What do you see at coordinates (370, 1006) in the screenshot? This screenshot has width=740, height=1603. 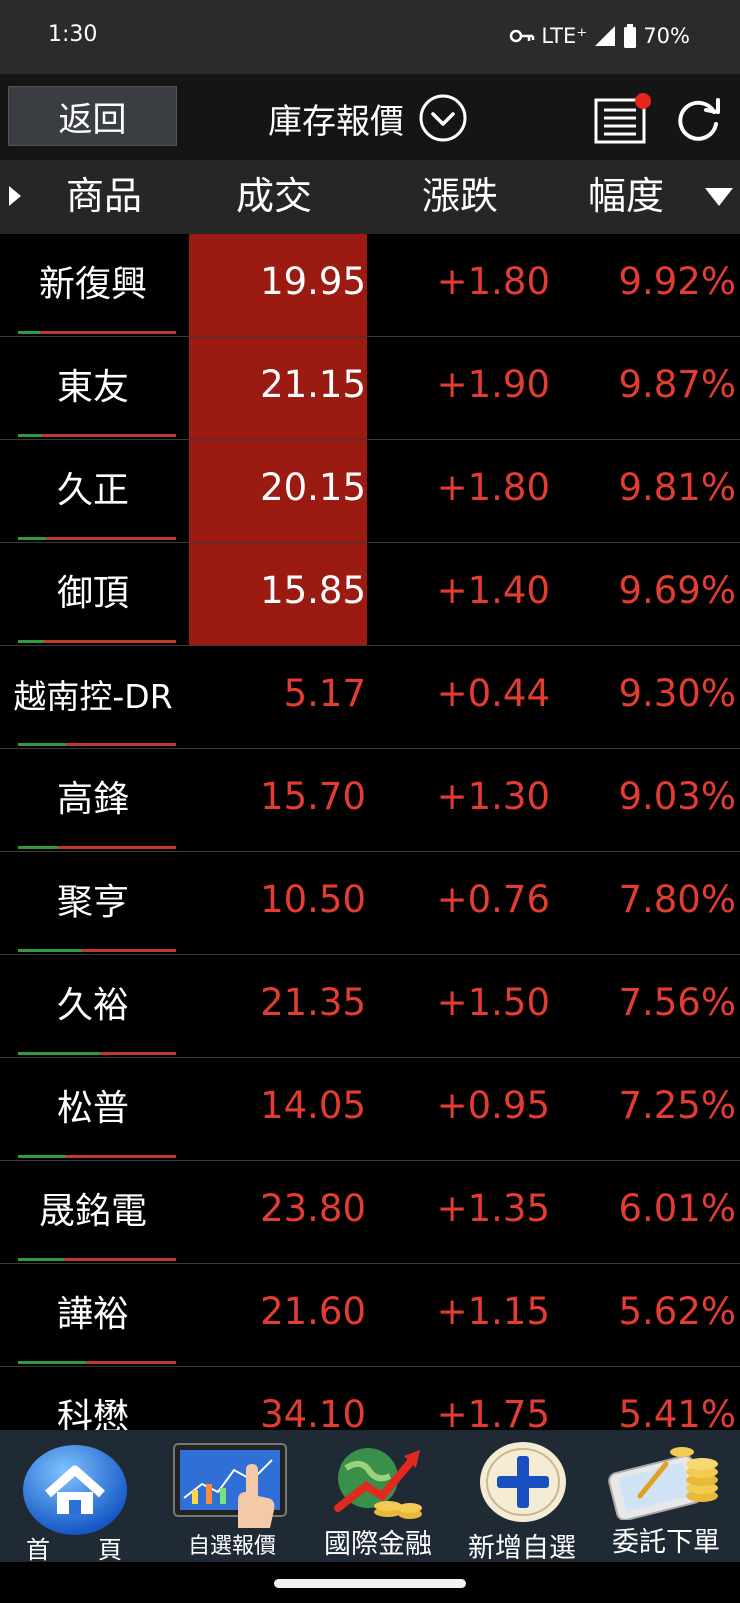 I see `table-row: 久裕 21.35 +1.50 7.56%` at bounding box center [370, 1006].